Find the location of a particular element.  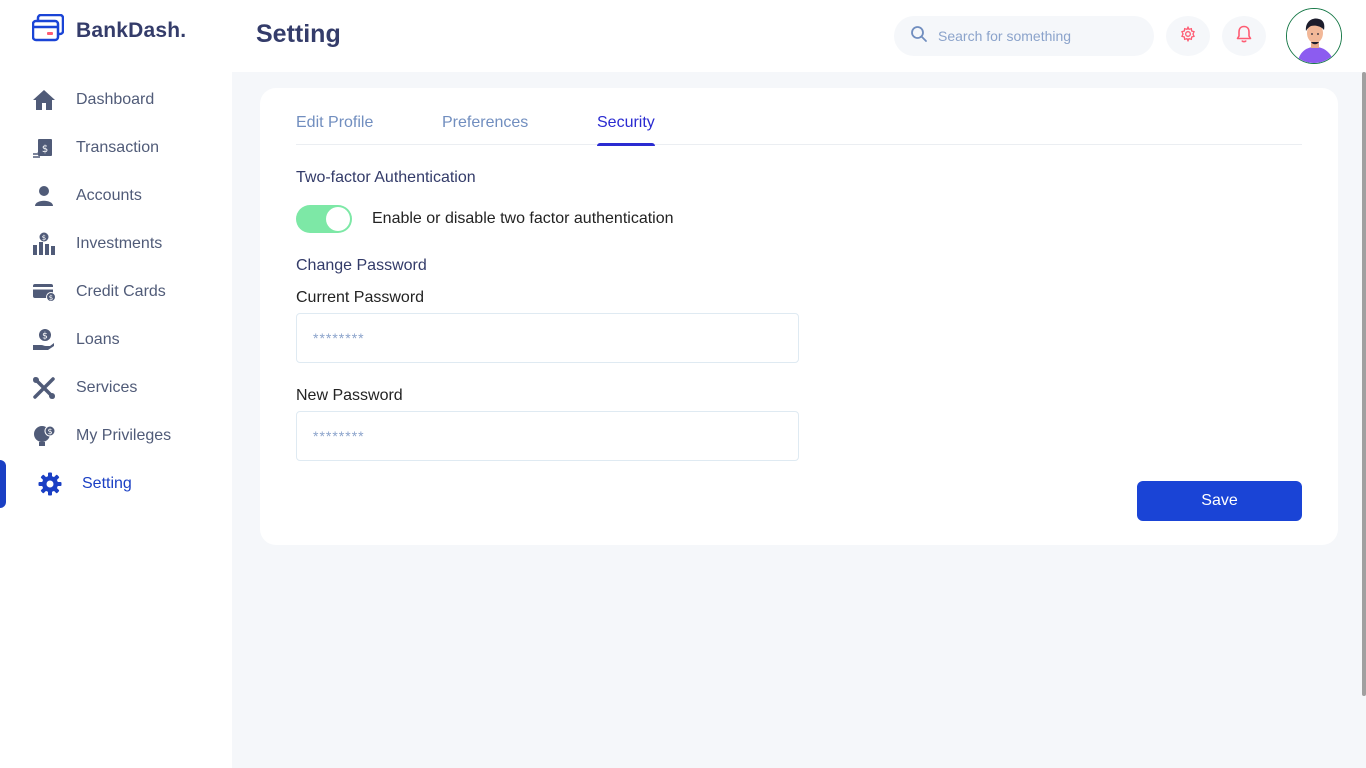

sidebar-item-investments: $ Investments is located at coordinates (116, 244).